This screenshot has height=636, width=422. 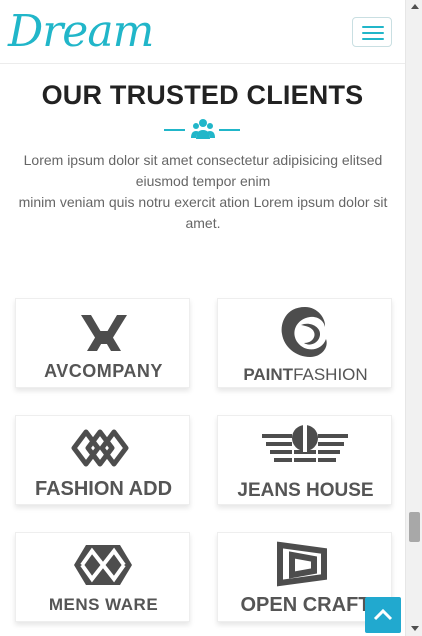 What do you see at coordinates (413, 318) in the screenshot?
I see `vertical-scrollbar` at bounding box center [413, 318].